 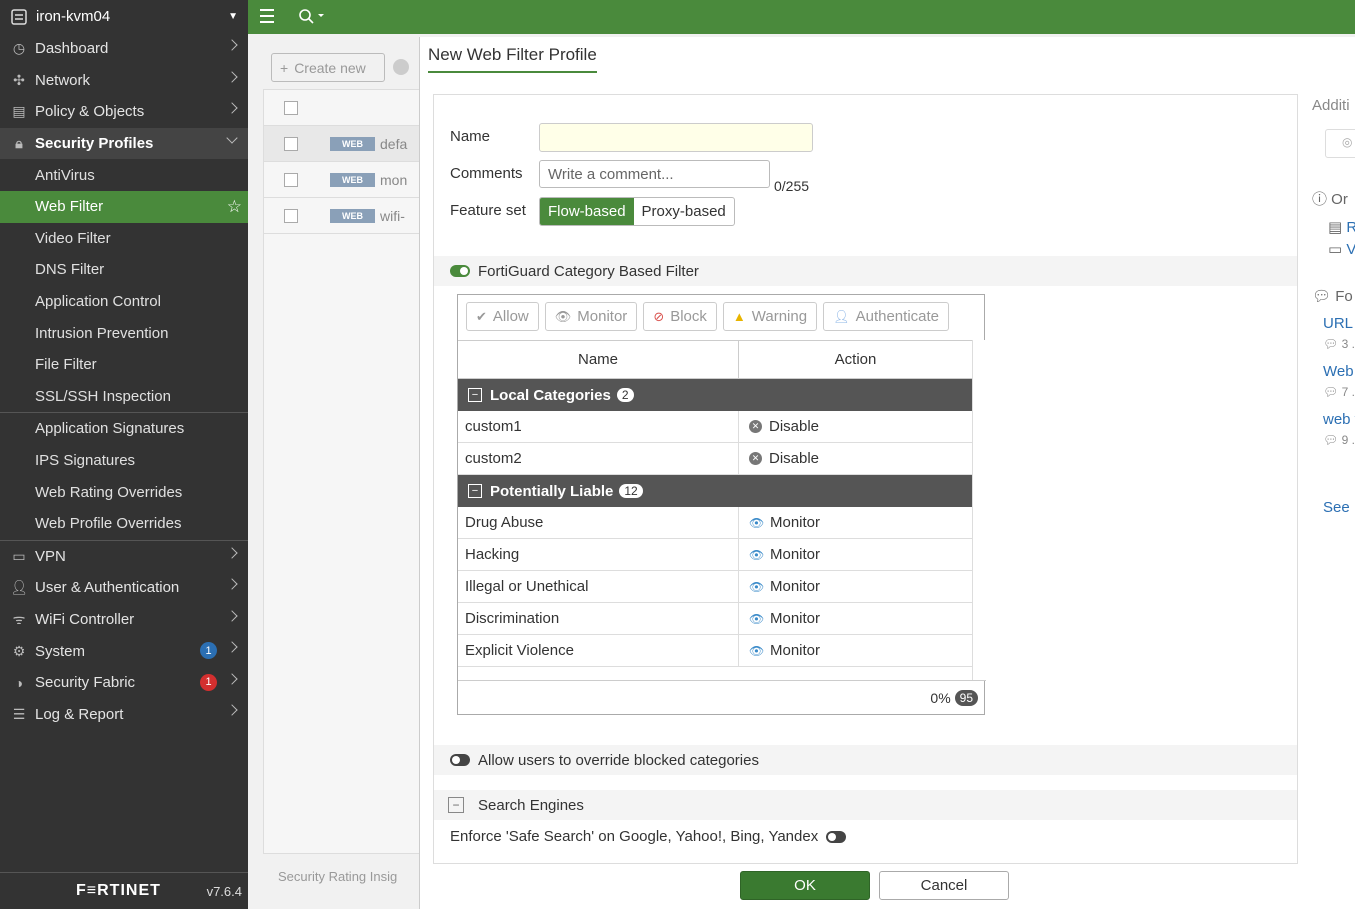 What do you see at coordinates (1341, 227) in the screenshot?
I see `reference-link: ▤ R` at bounding box center [1341, 227].